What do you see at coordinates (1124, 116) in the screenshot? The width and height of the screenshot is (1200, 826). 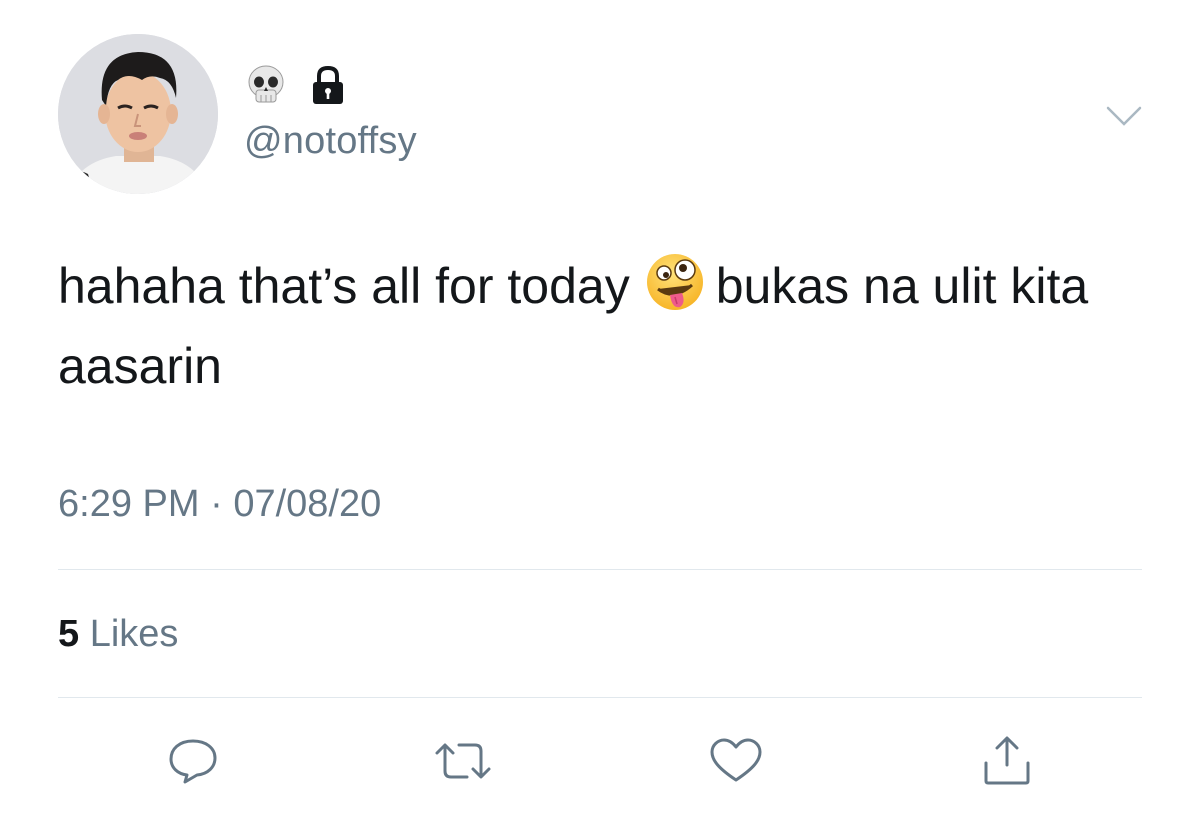 I see `chevron-down-icon` at bounding box center [1124, 116].